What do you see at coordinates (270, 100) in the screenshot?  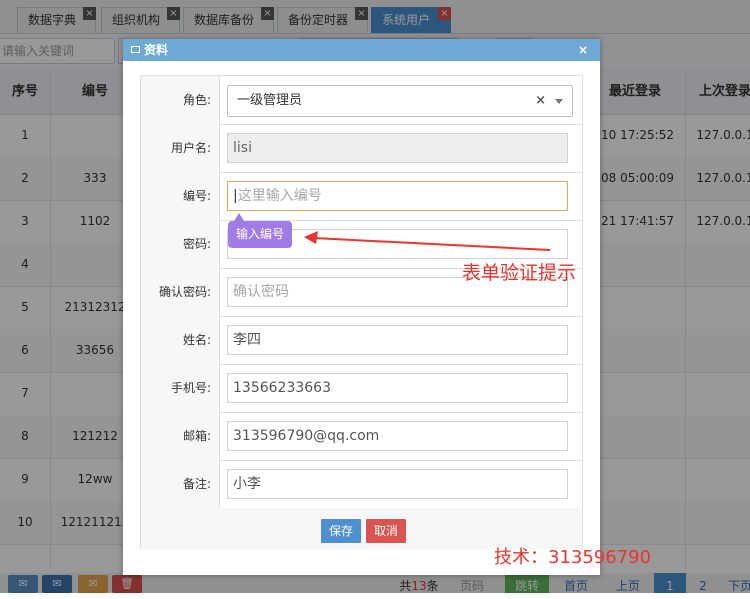 I see `role-selected-value: 一级管理员` at bounding box center [270, 100].